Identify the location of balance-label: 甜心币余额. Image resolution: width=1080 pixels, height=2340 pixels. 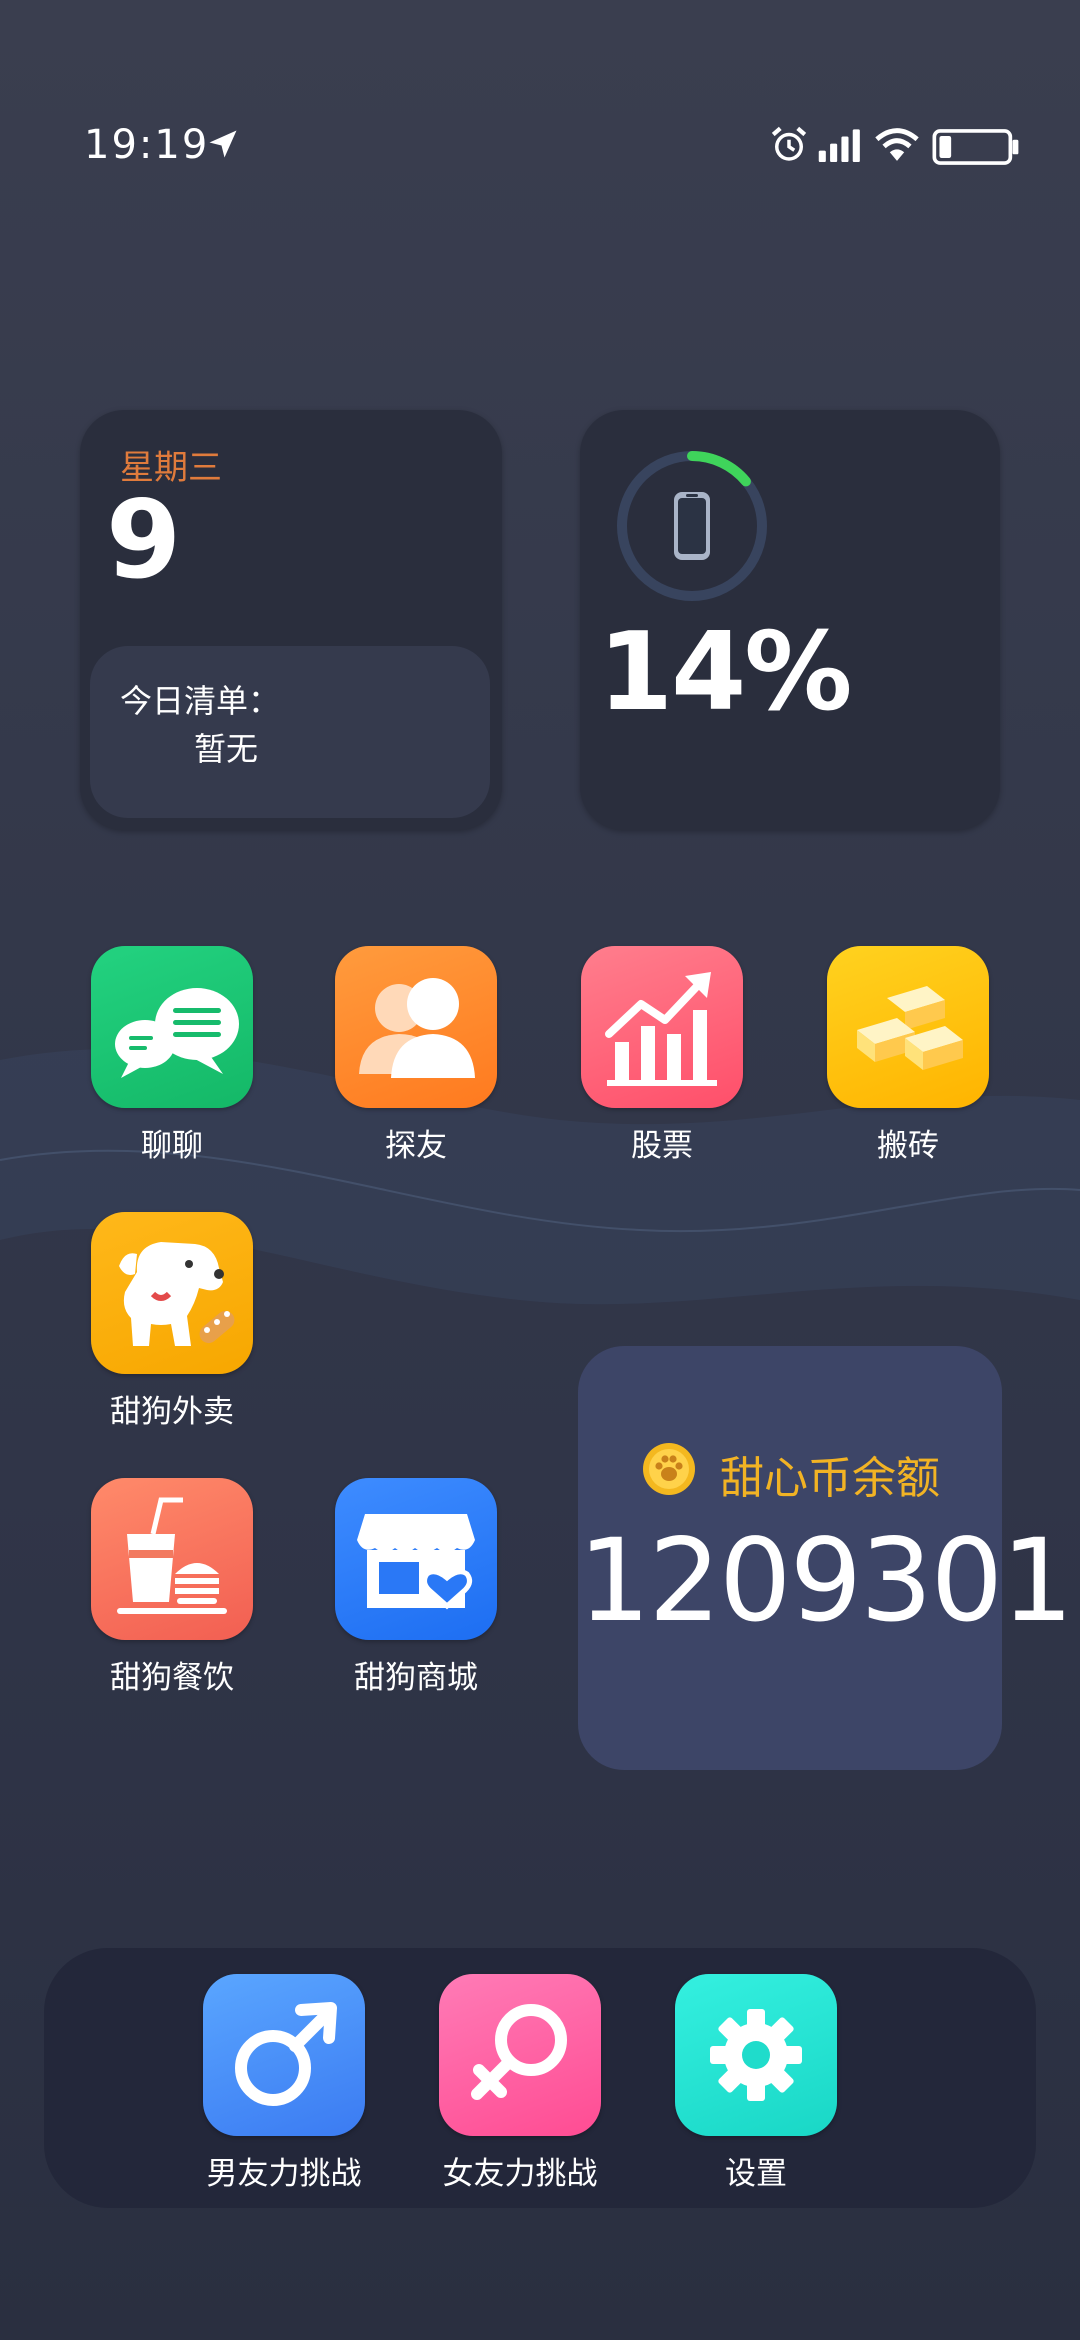
(830, 1478).